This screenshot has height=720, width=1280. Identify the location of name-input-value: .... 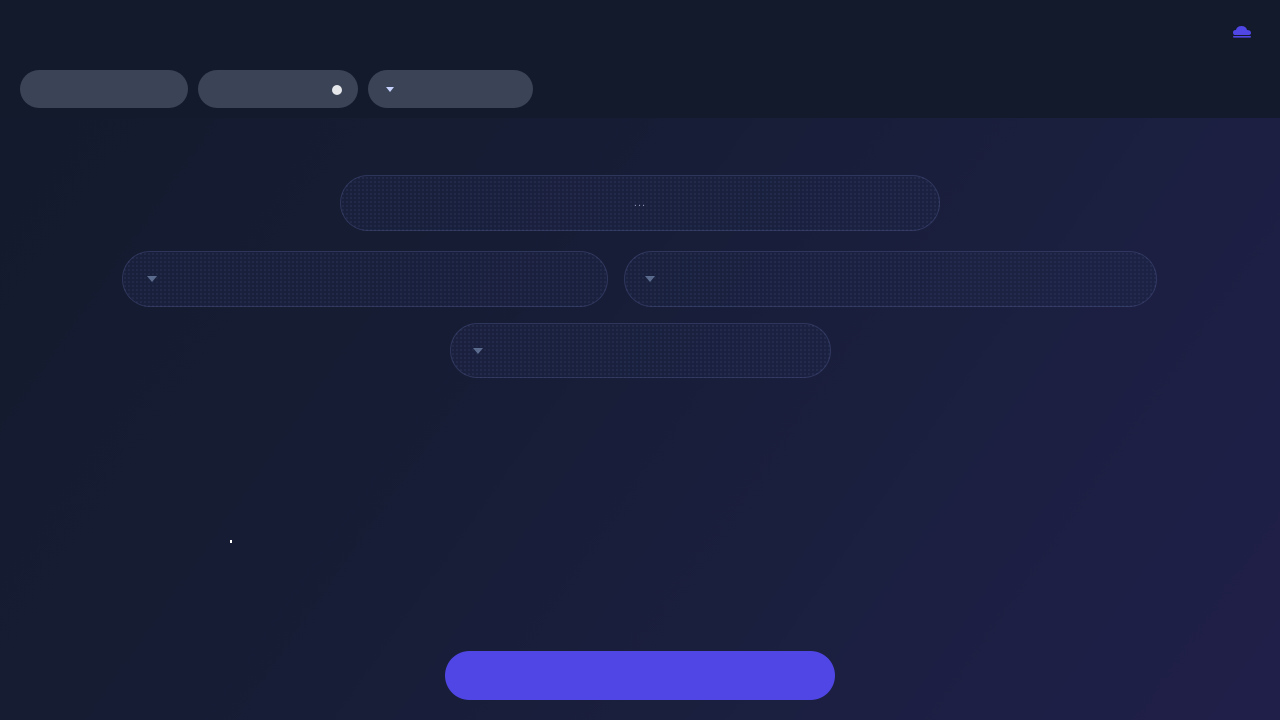
(640, 203).